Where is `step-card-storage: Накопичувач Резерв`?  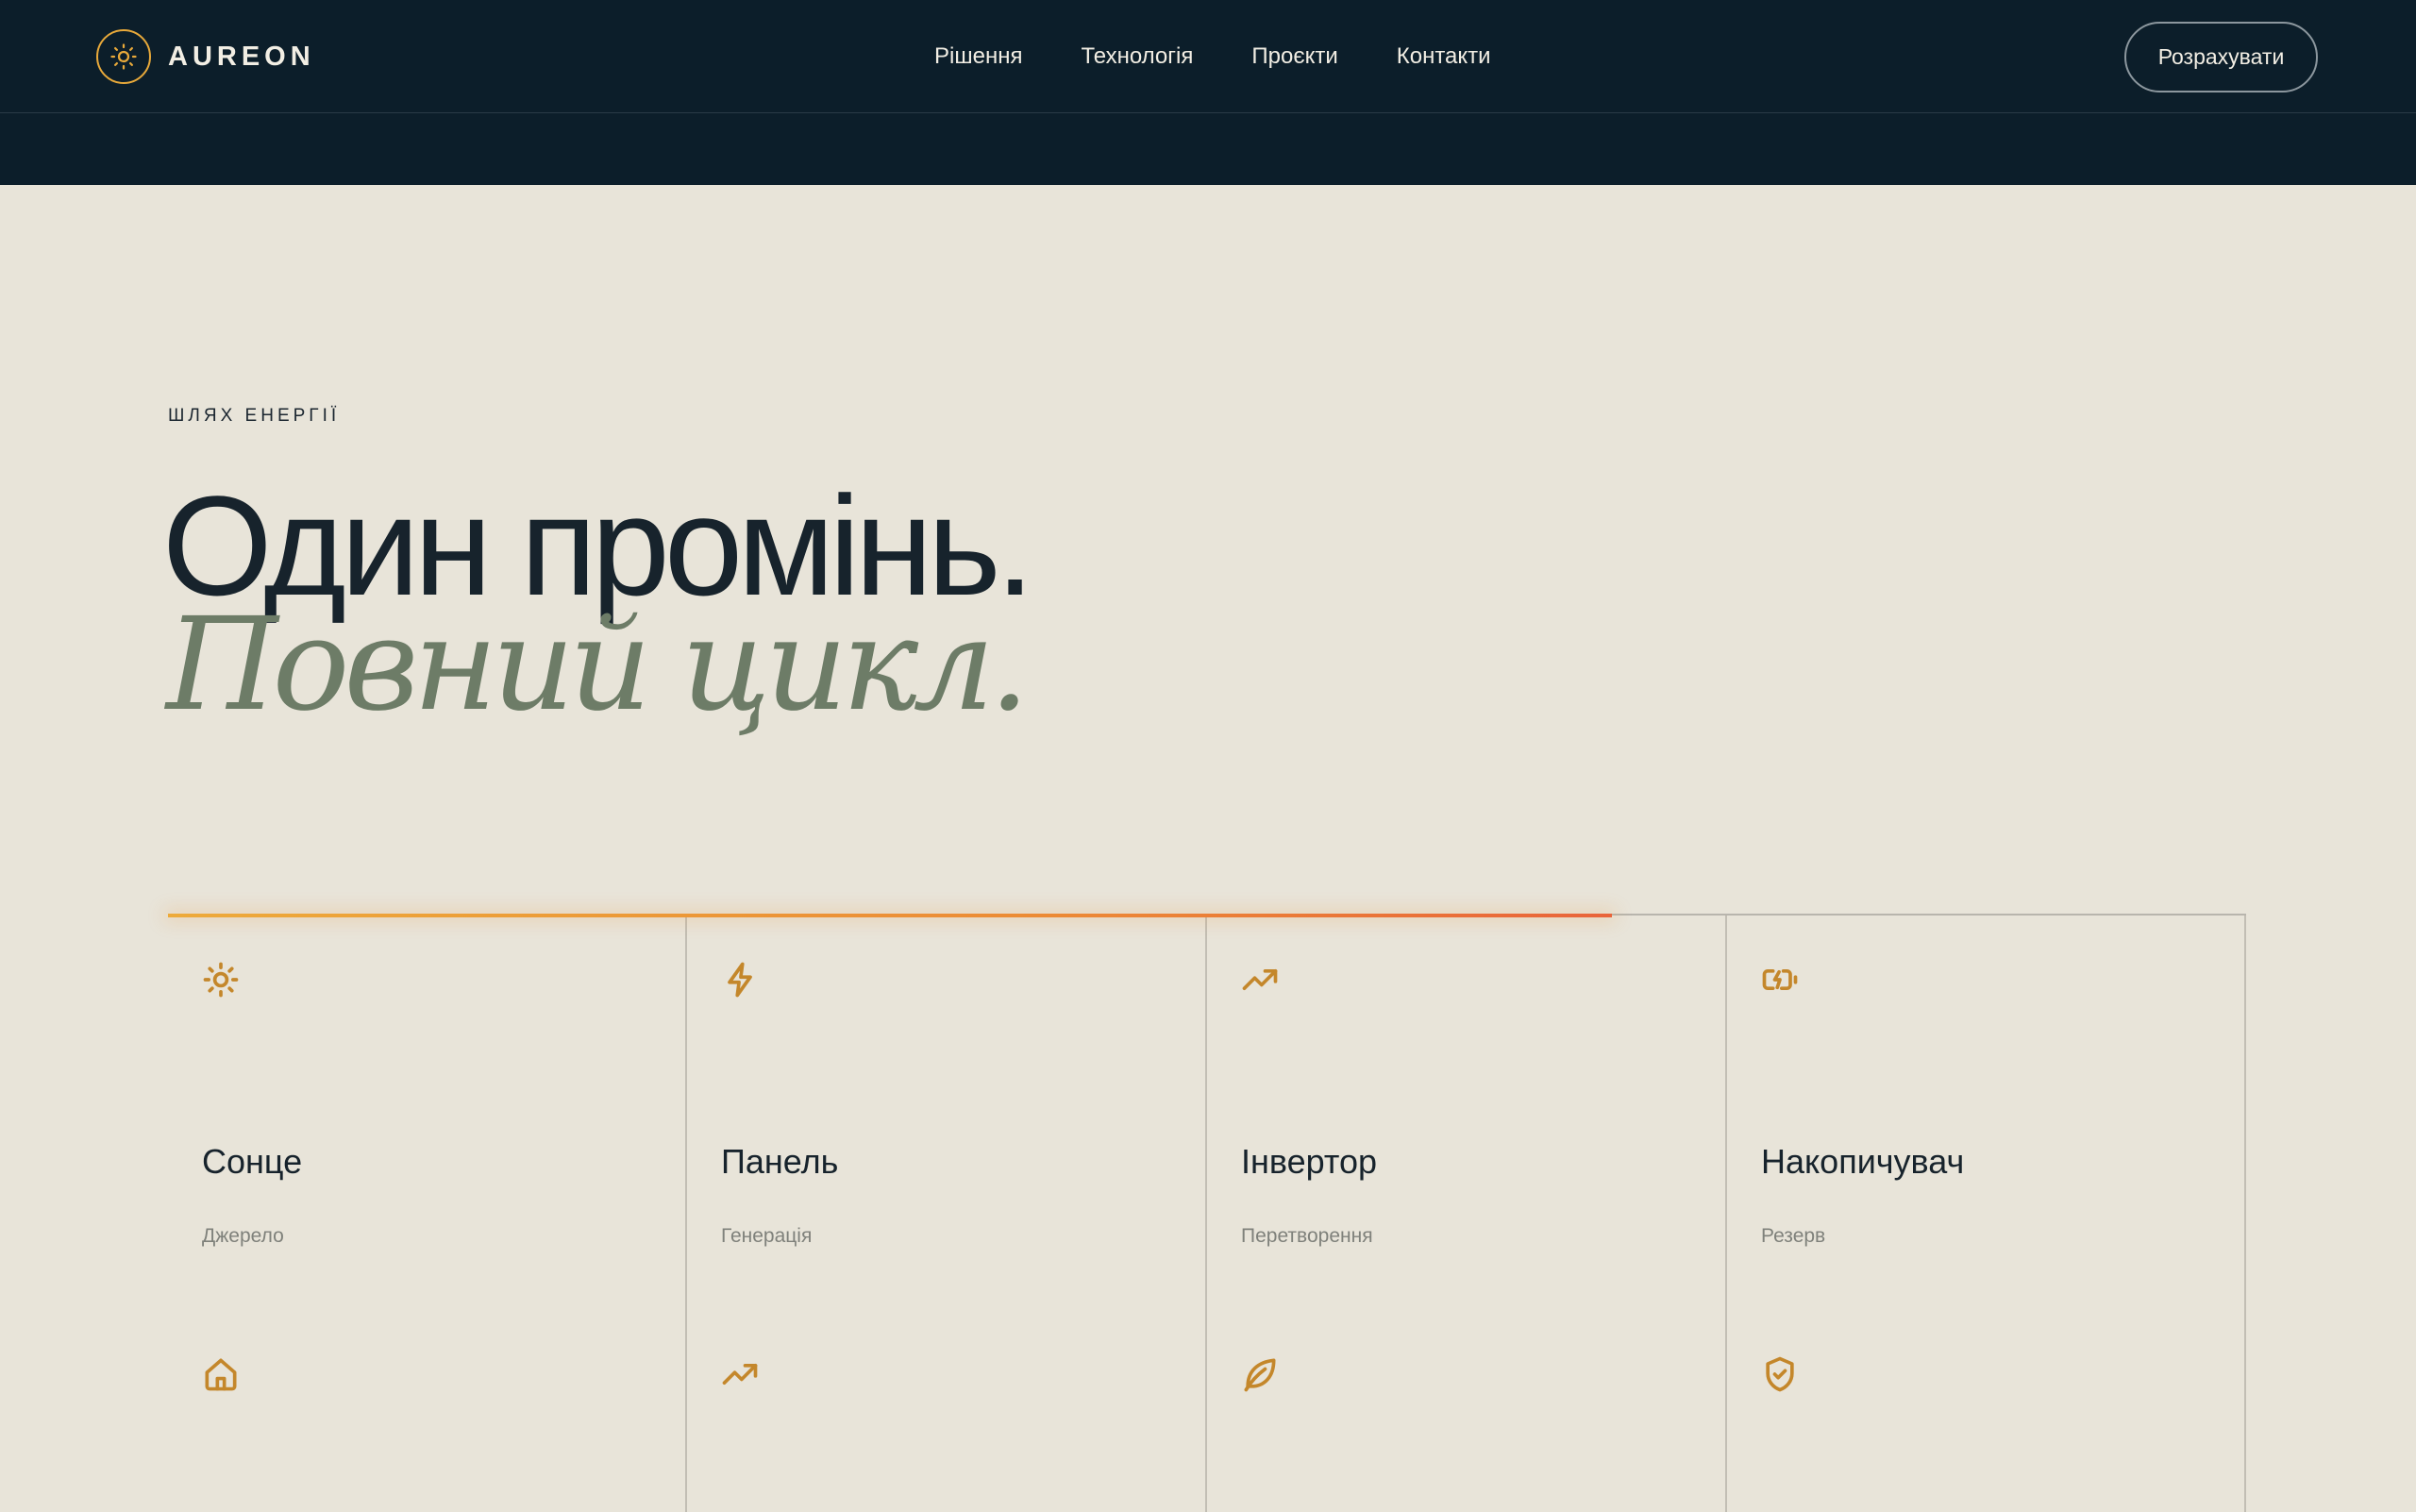 step-card-storage: Накопичувач Резерв is located at coordinates (1987, 1214).